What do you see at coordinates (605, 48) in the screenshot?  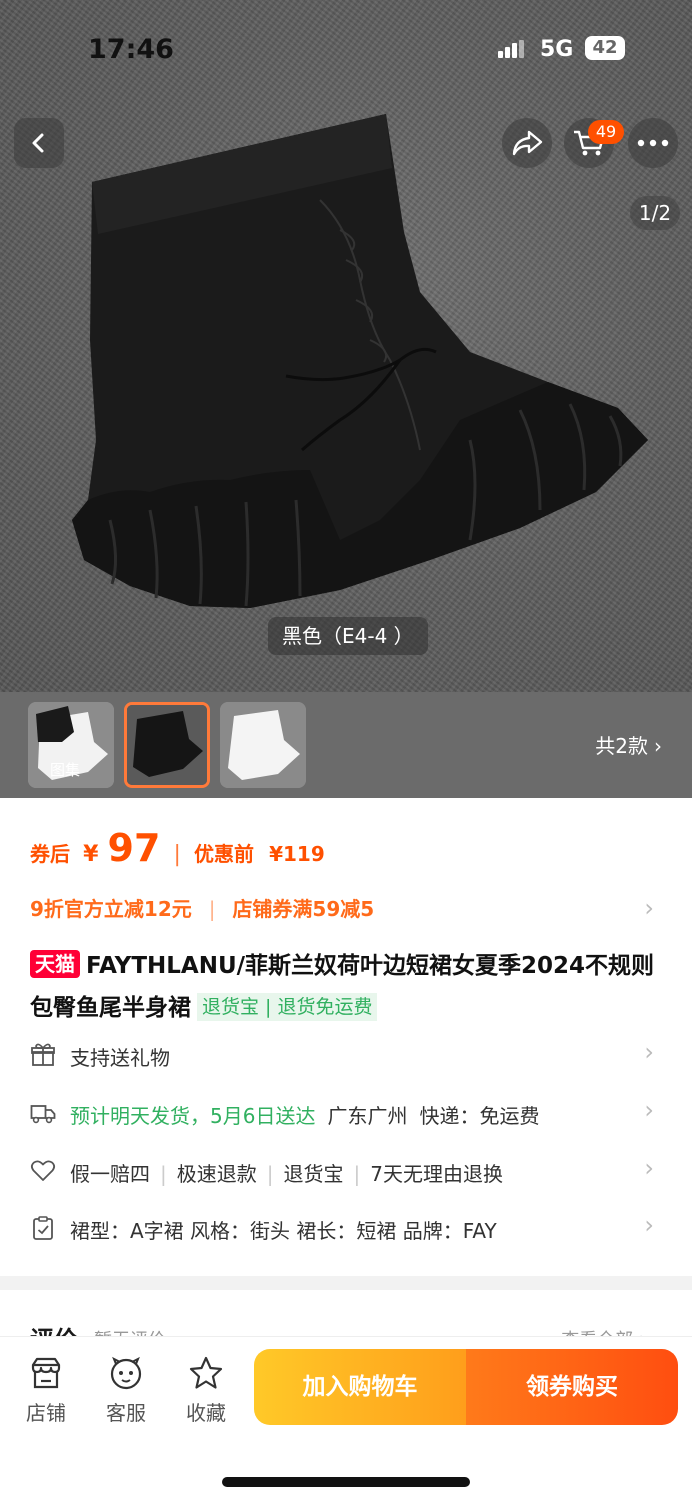 I see `battery-icon: 42` at bounding box center [605, 48].